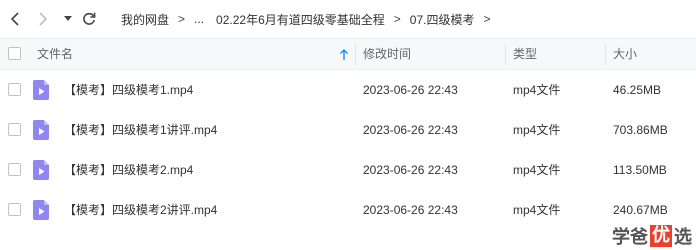  What do you see at coordinates (387, 54) in the screenshot?
I see `column-header-time: 修改时间` at bounding box center [387, 54].